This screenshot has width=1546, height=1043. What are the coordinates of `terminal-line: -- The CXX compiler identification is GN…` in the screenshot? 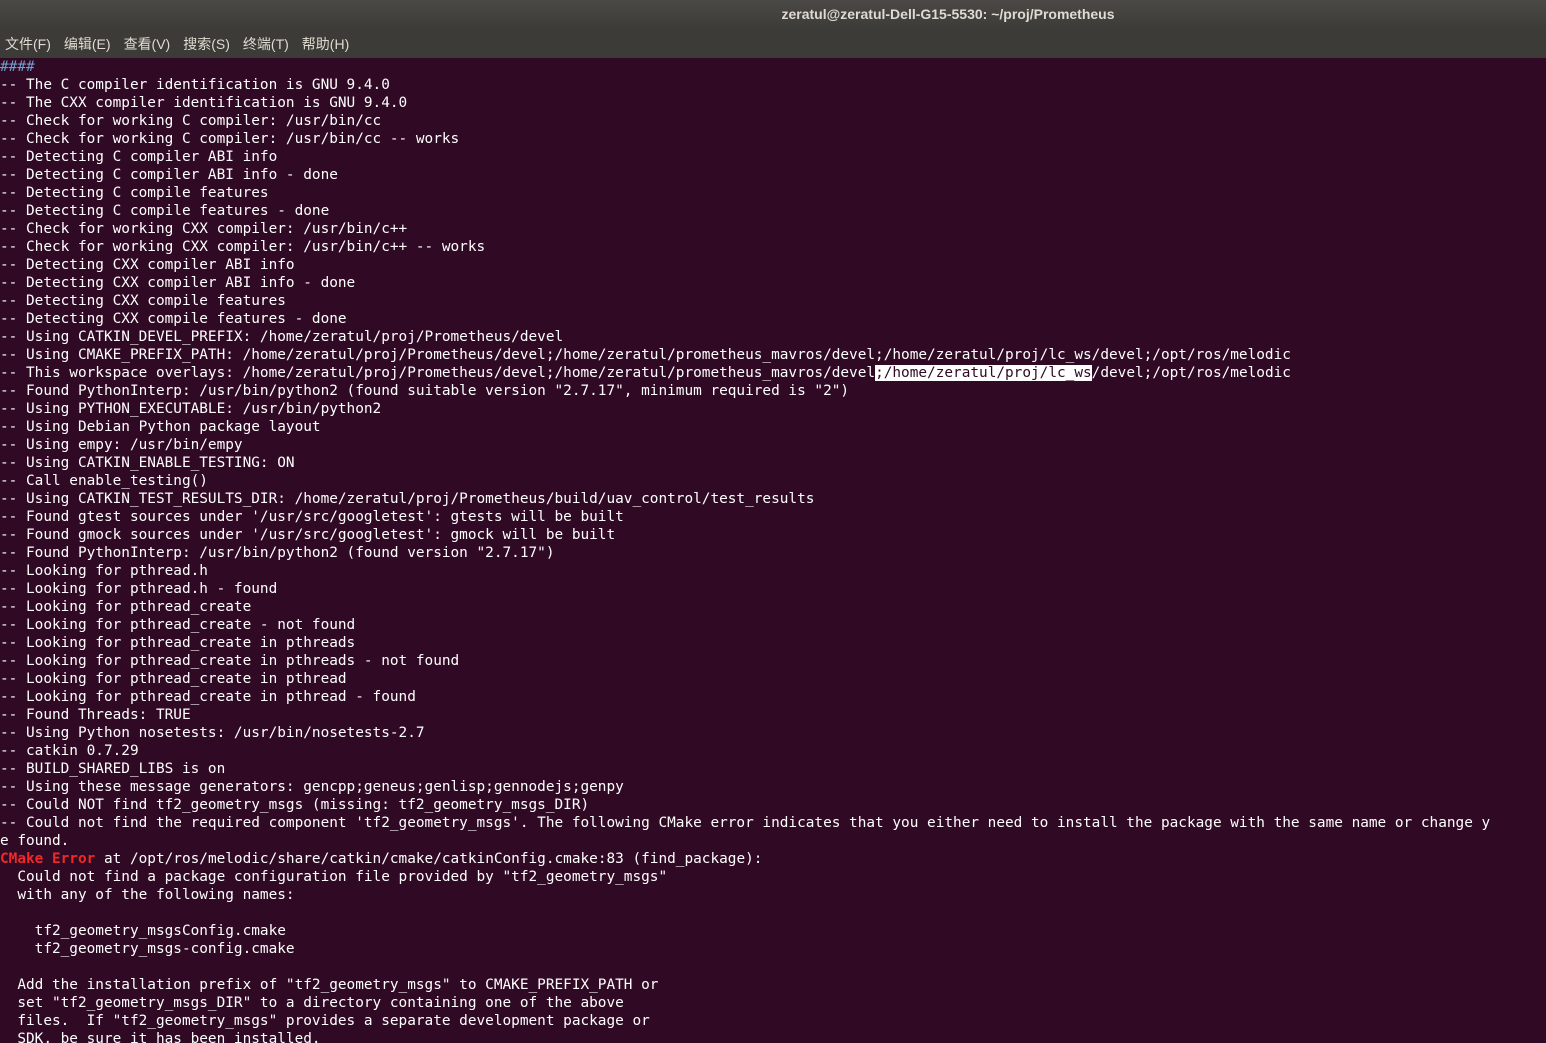 It's located at (204, 103).